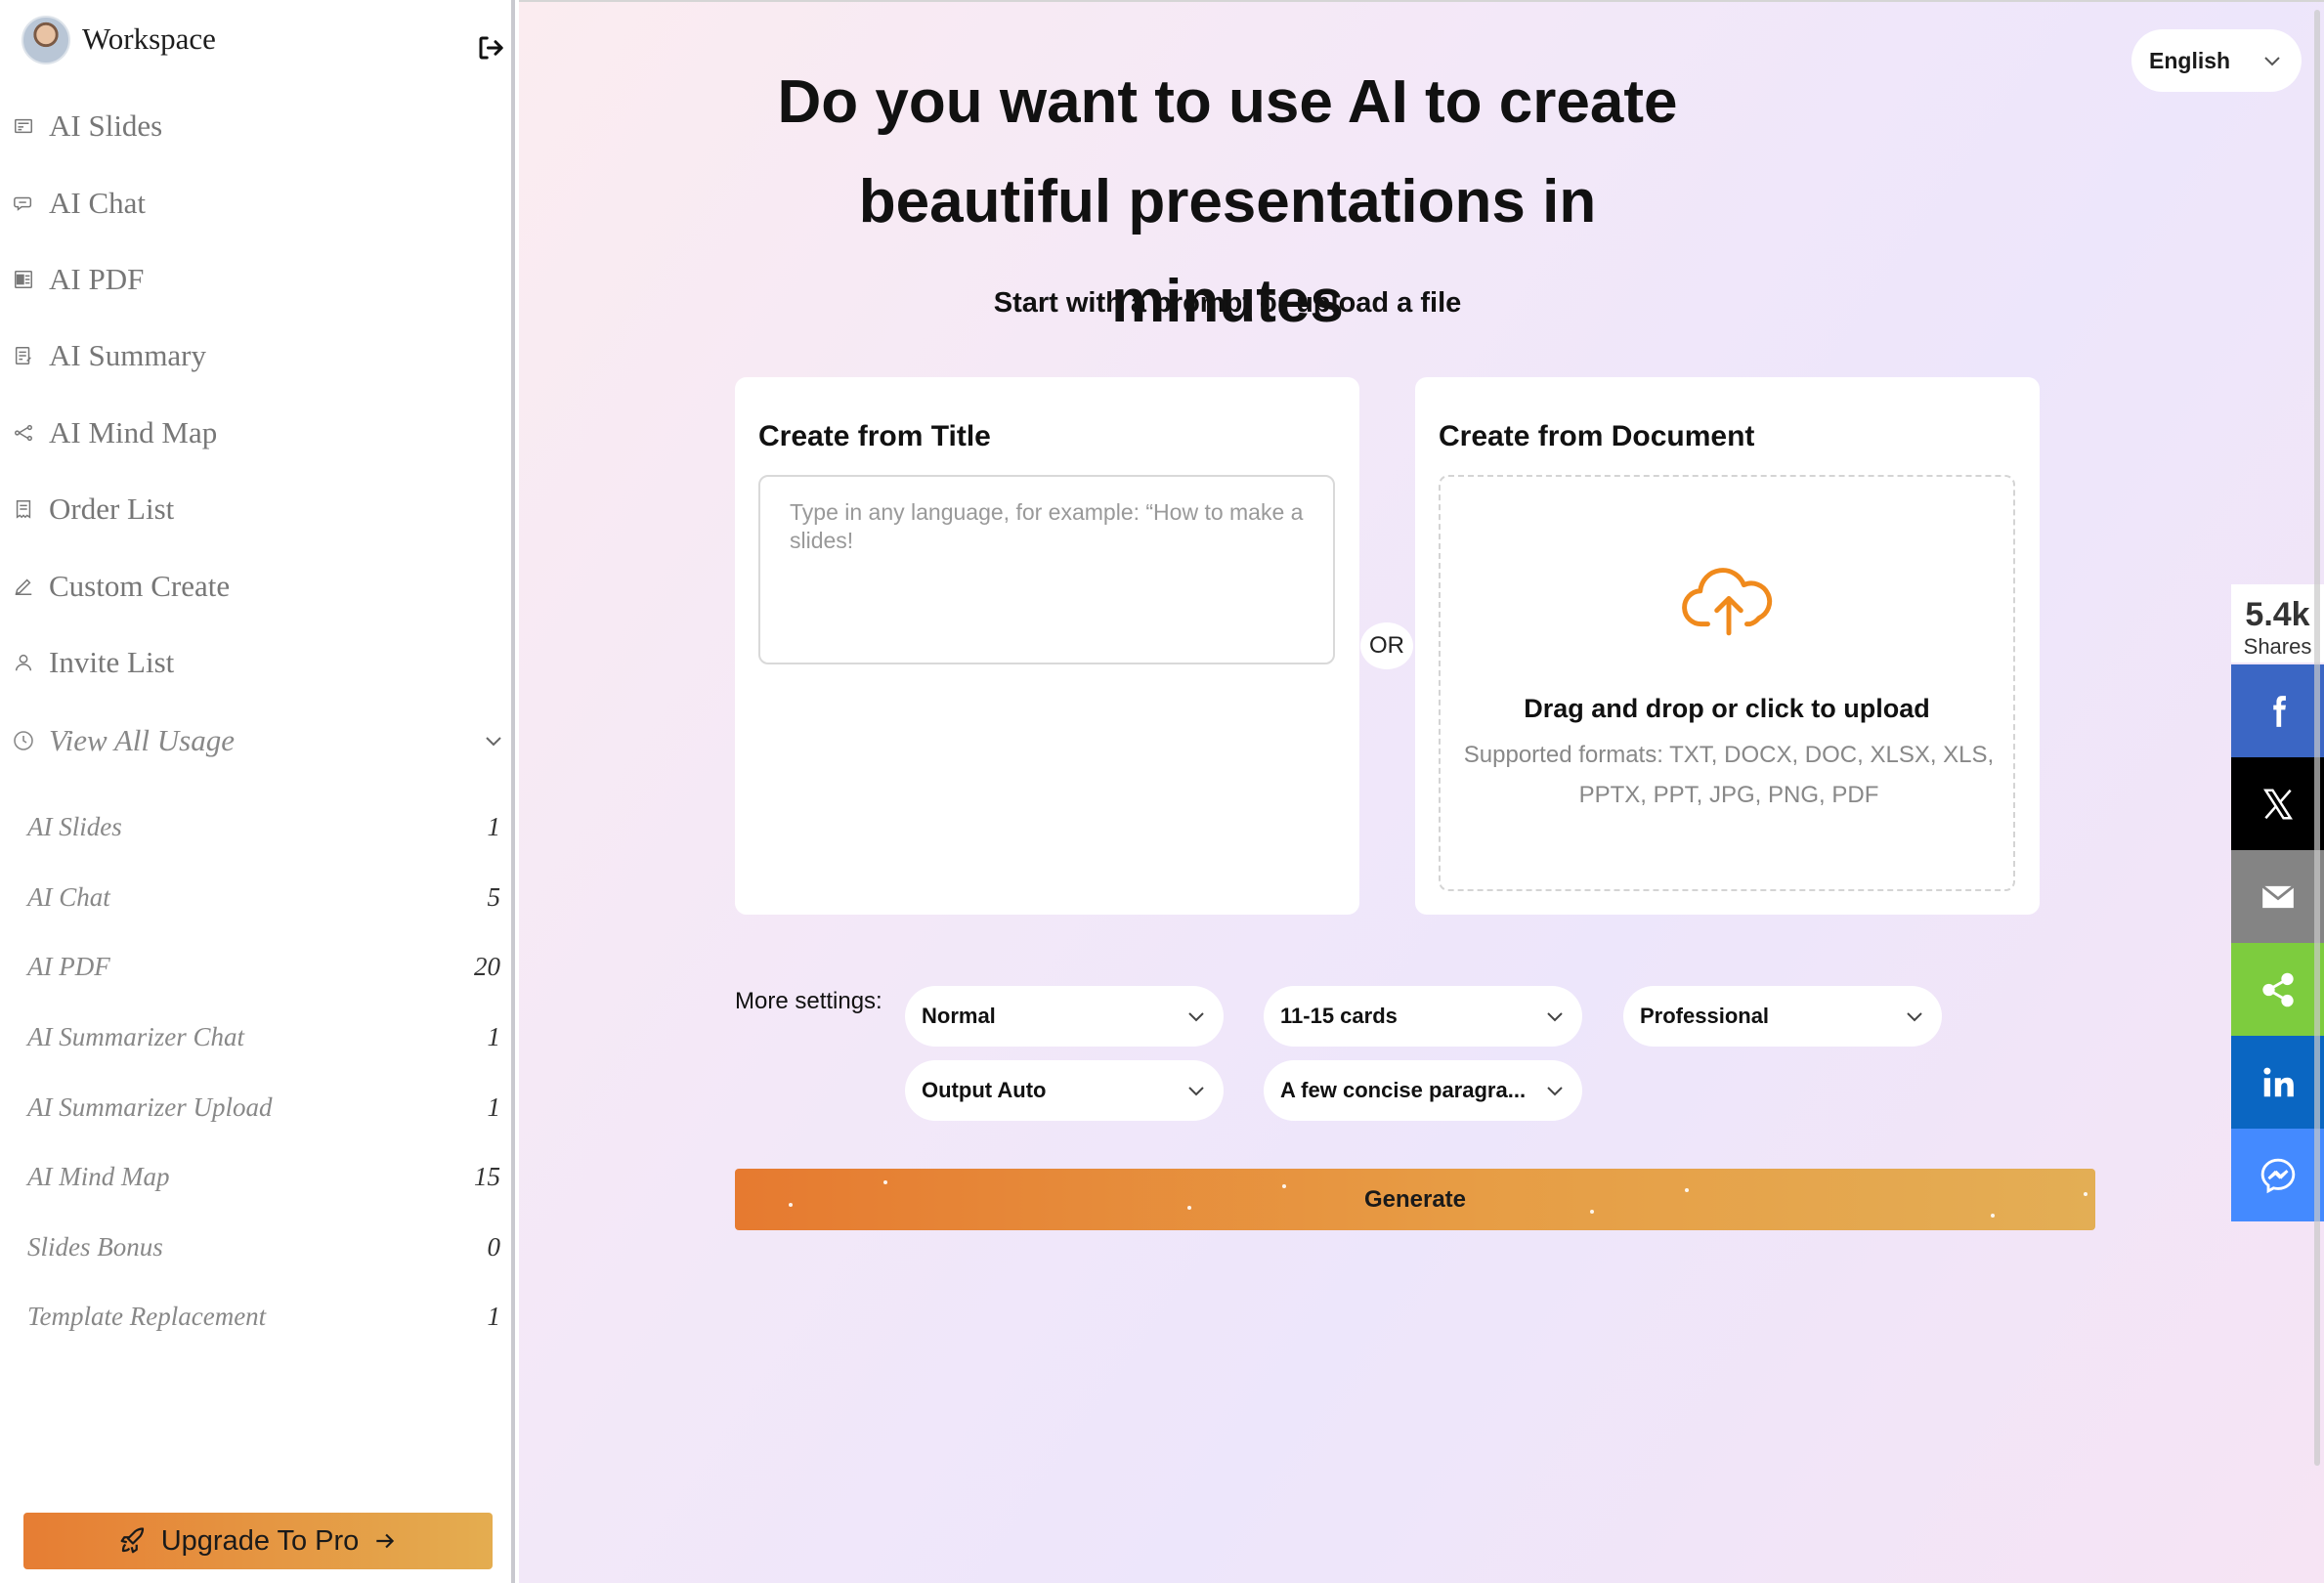 The height and width of the screenshot is (1583, 2324). I want to click on avatar, so click(46, 40).